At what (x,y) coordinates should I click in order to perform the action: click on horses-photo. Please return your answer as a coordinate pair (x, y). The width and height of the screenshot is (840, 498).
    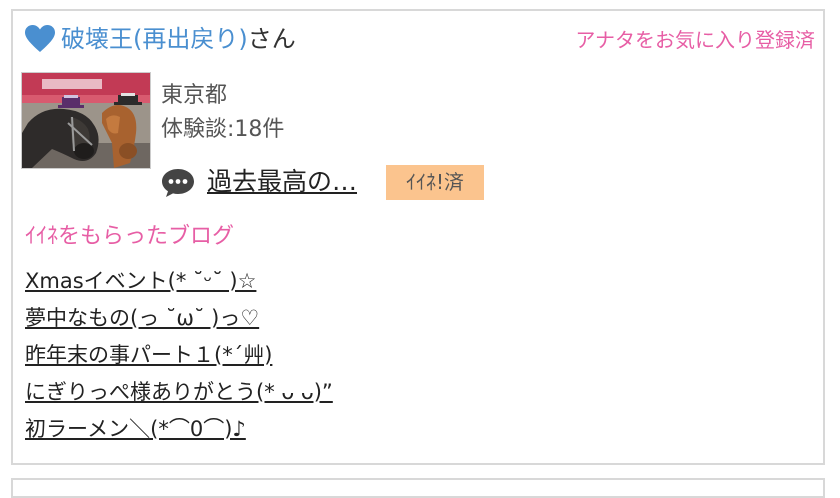
    Looking at the image, I should click on (86, 120).